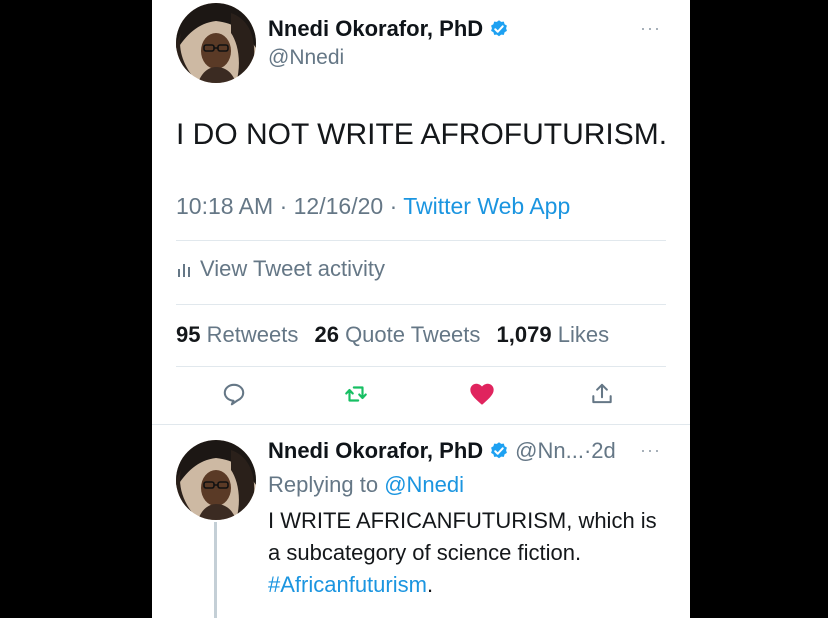  What do you see at coordinates (462, 585) in the screenshot?
I see `reply-text-line3: #Africanfuturism.` at bounding box center [462, 585].